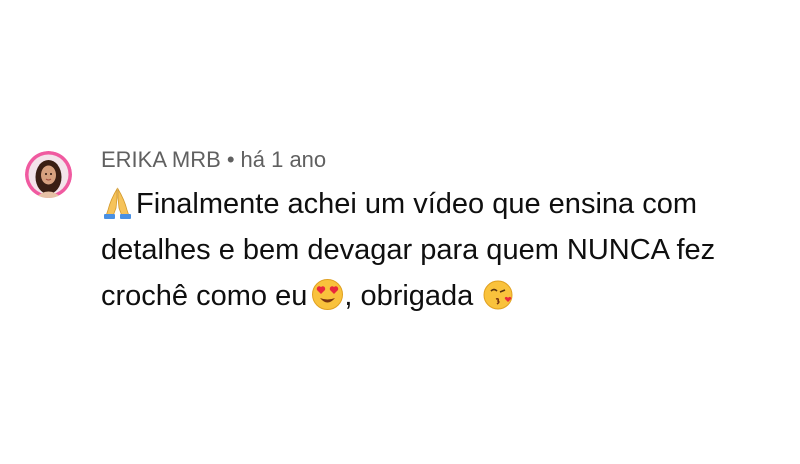 The image size is (800, 464). What do you see at coordinates (499, 294) in the screenshot?
I see `face-blowing-kiss-icon` at bounding box center [499, 294].